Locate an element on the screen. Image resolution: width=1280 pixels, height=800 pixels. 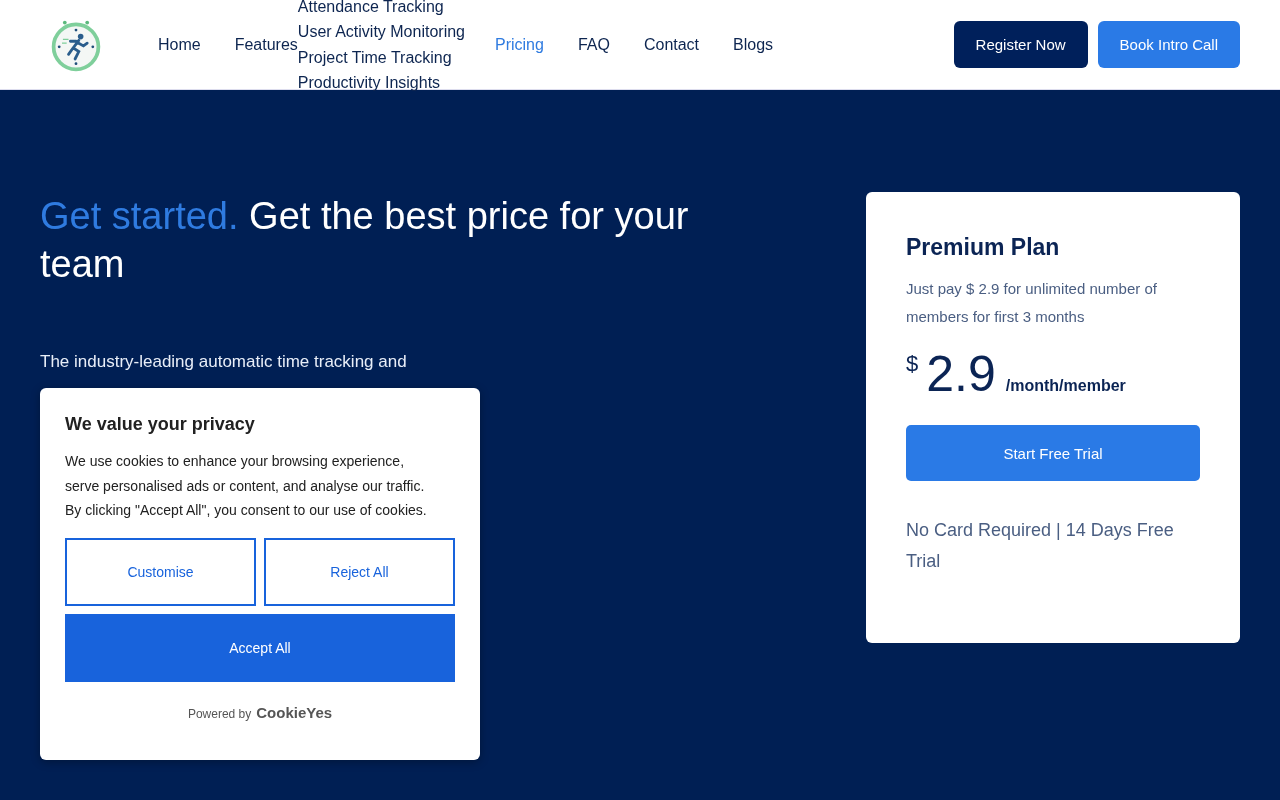
submenu-item: Attendance Tracking is located at coordinates (381, 9).